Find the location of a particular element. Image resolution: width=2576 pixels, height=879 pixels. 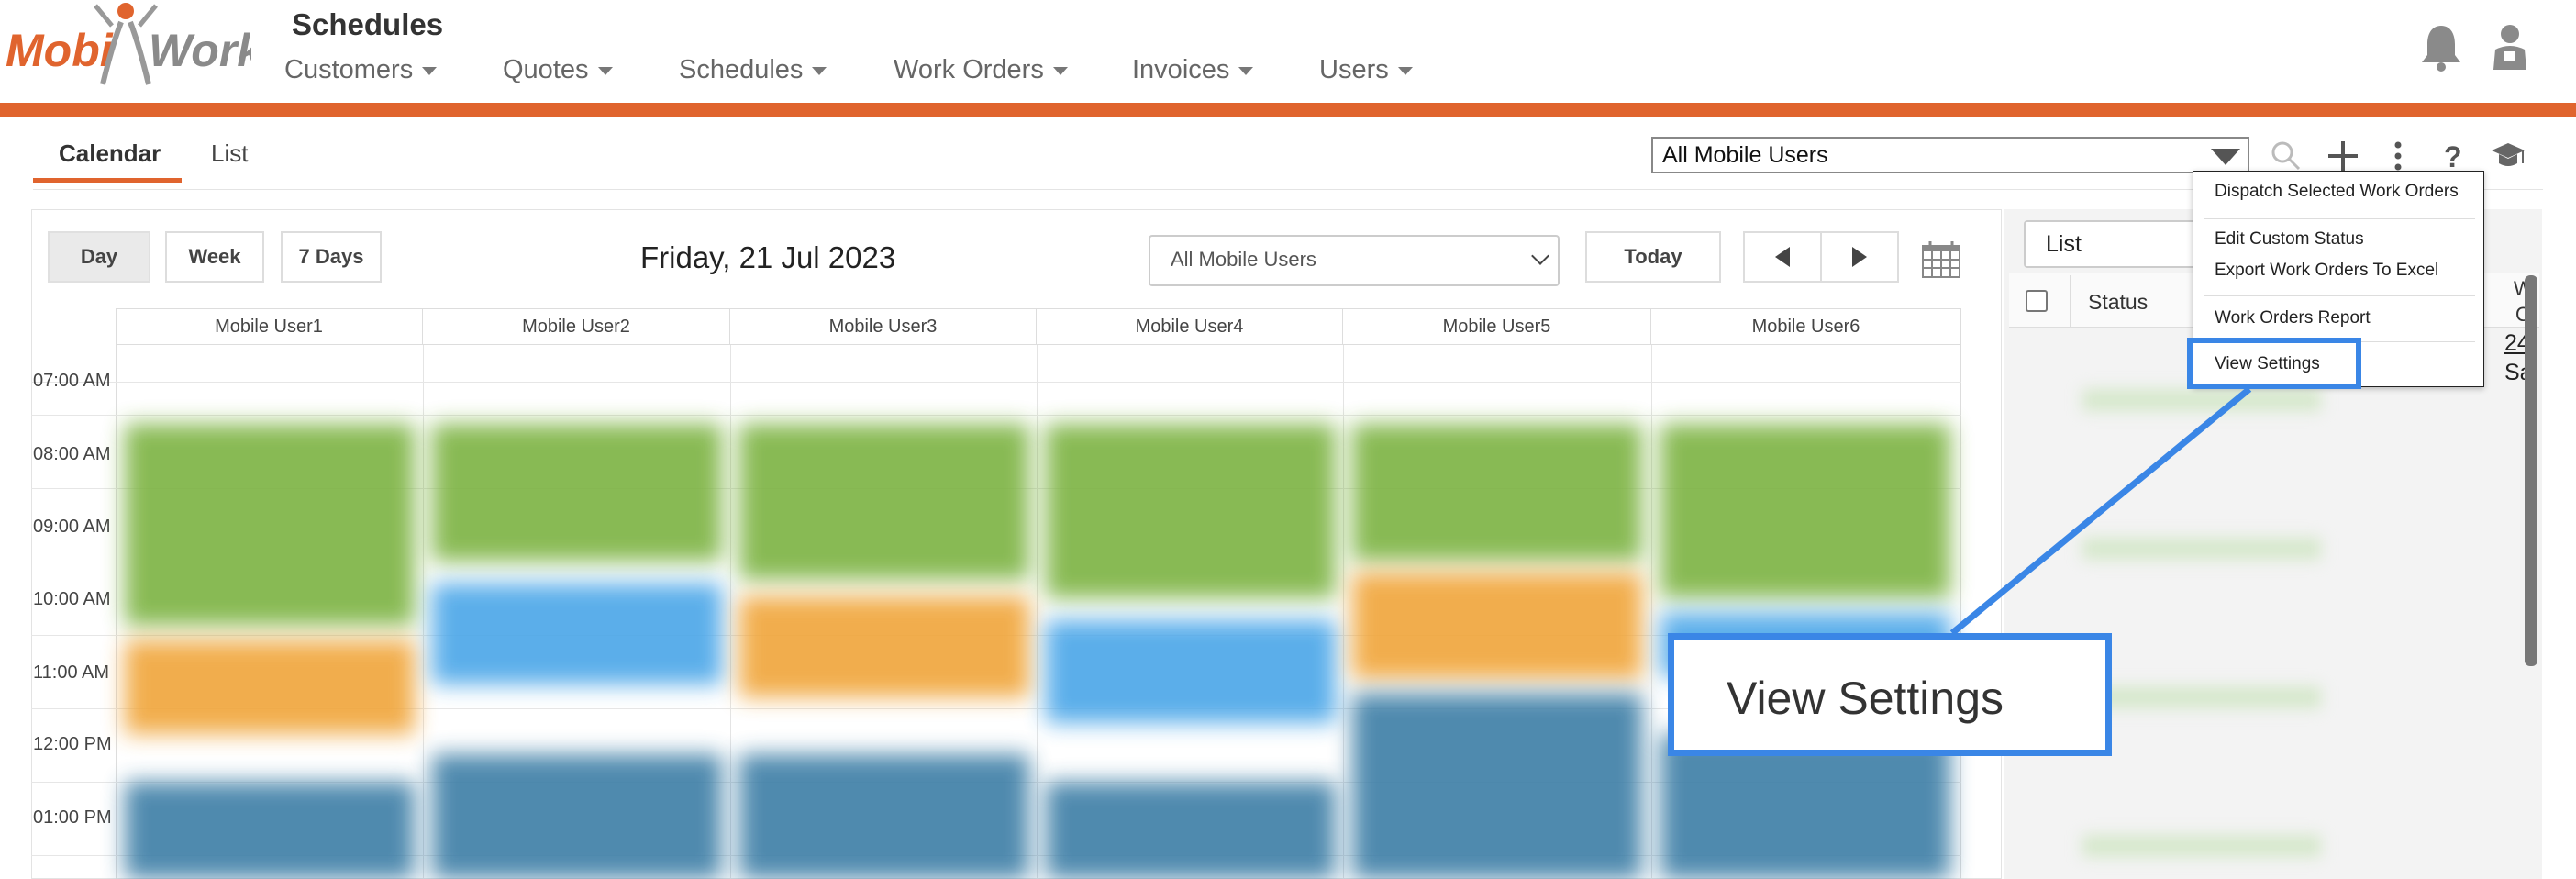

nav-invoices: Invoices is located at coordinates (1193, 70).